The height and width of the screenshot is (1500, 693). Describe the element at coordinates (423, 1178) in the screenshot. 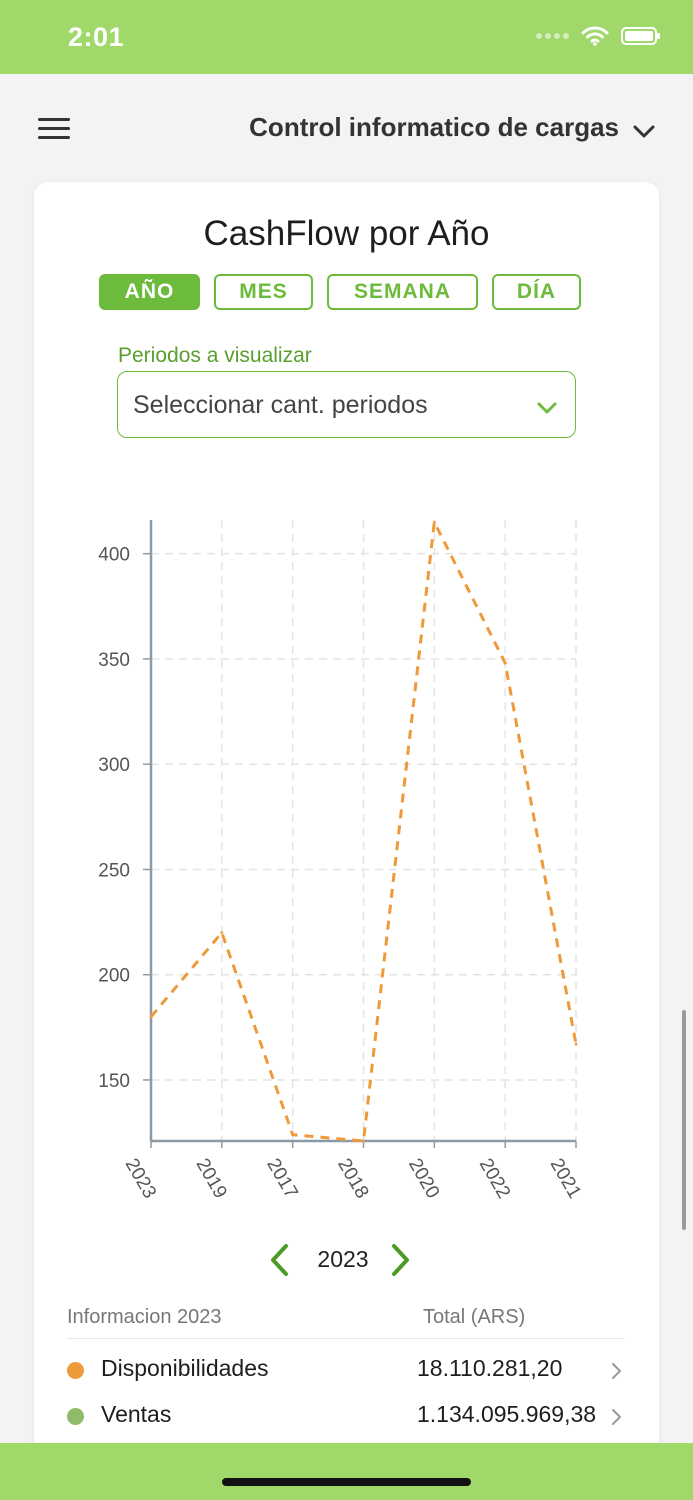

I see `x-tick-label: 2020` at that location.